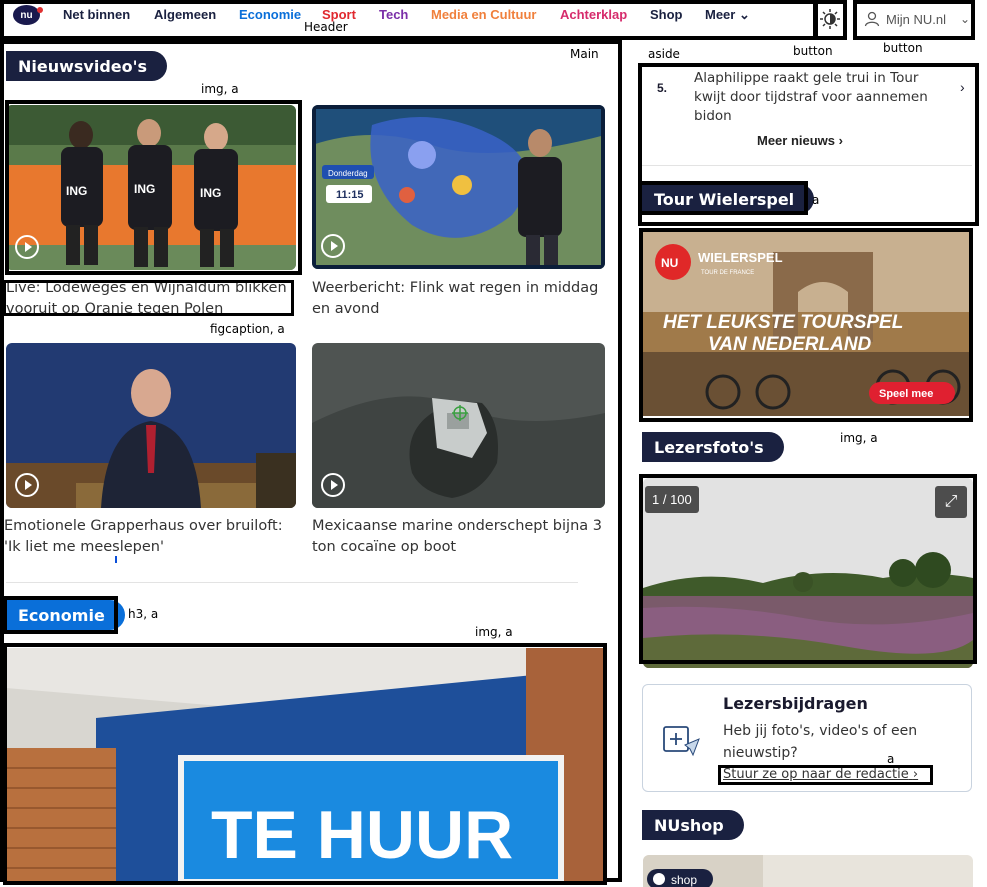 The width and height of the screenshot is (987, 887). Describe the element at coordinates (143, 614) in the screenshot. I see `annotation-label: h3, a` at that location.